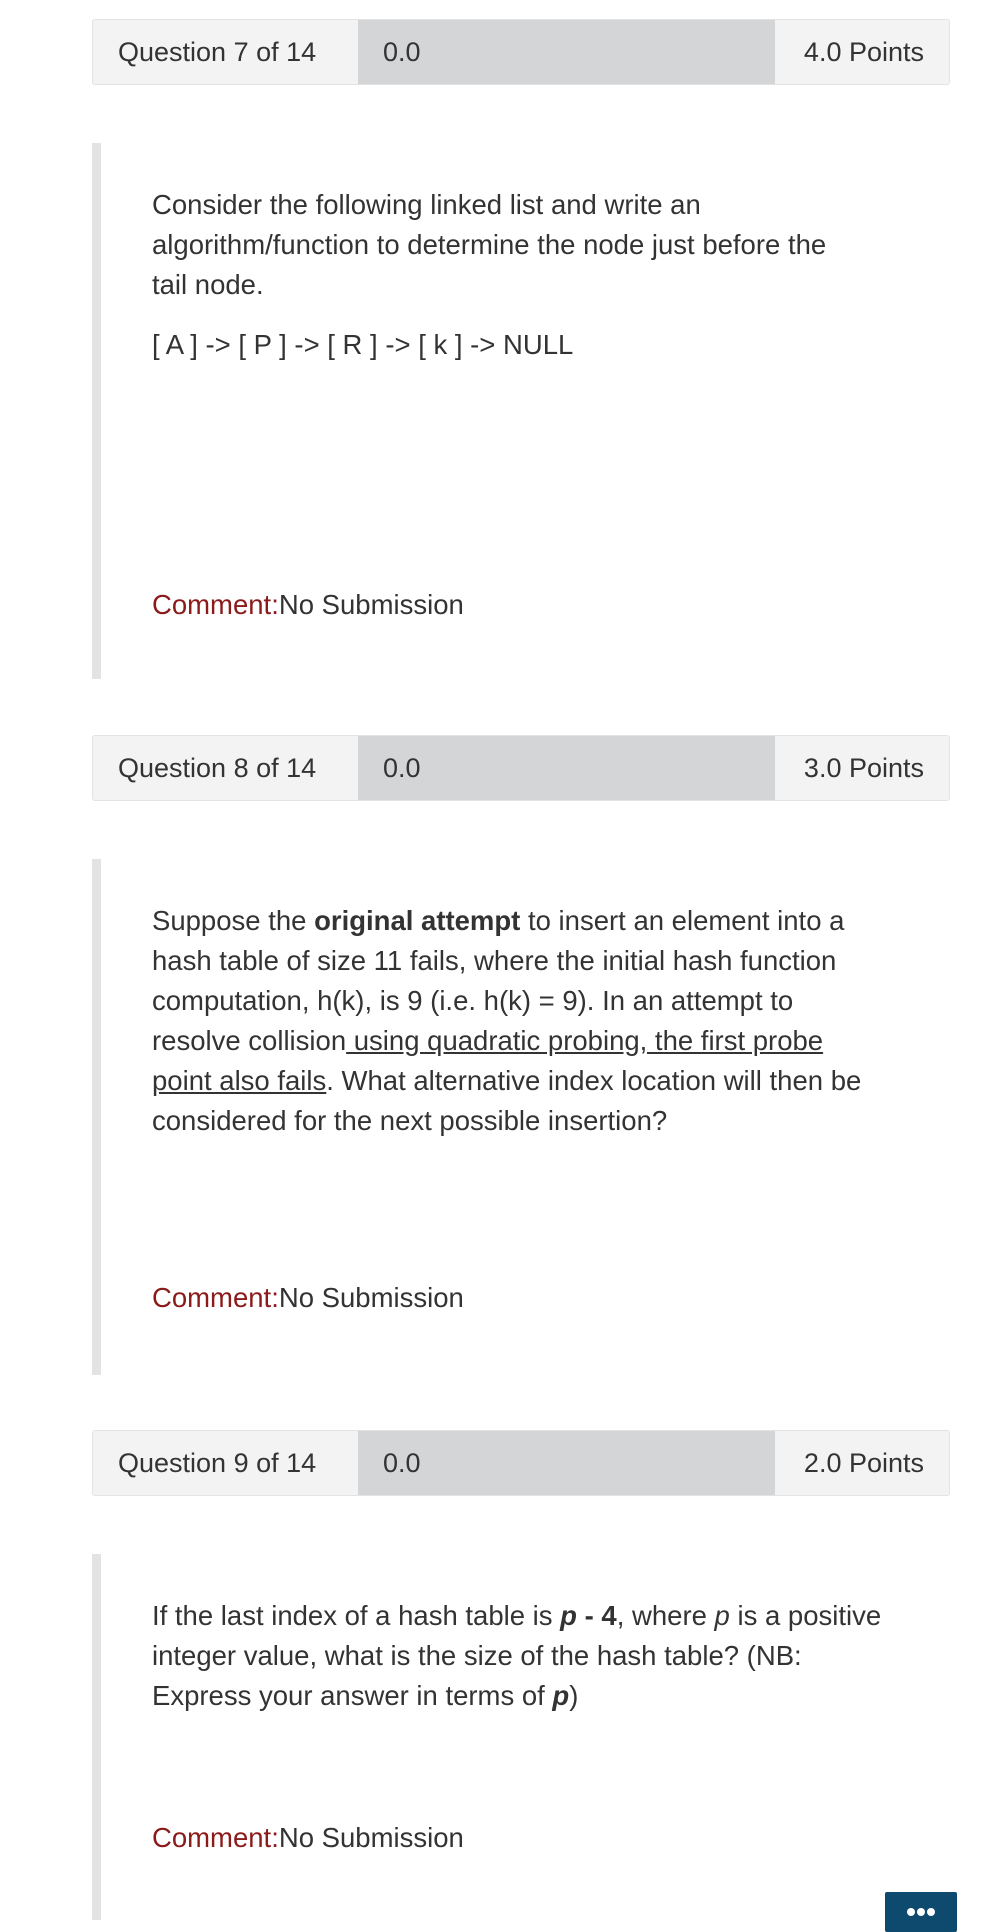 The image size is (996, 1932). I want to click on text-fragment: ), so click(574, 1695).